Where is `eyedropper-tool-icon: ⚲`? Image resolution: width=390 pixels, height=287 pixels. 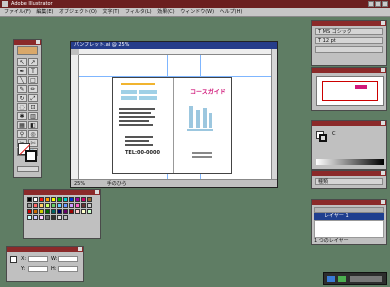 eyedropper-tool-icon: ⚲ is located at coordinates (22, 134).